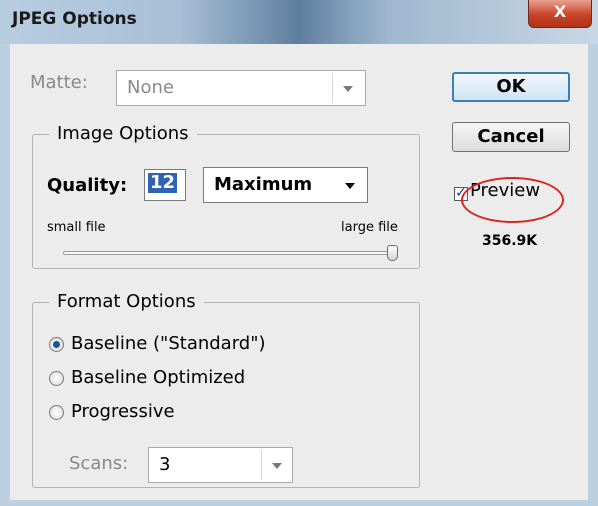 The image size is (598, 506). What do you see at coordinates (511, 137) in the screenshot?
I see `cancel-button: Cancel` at bounding box center [511, 137].